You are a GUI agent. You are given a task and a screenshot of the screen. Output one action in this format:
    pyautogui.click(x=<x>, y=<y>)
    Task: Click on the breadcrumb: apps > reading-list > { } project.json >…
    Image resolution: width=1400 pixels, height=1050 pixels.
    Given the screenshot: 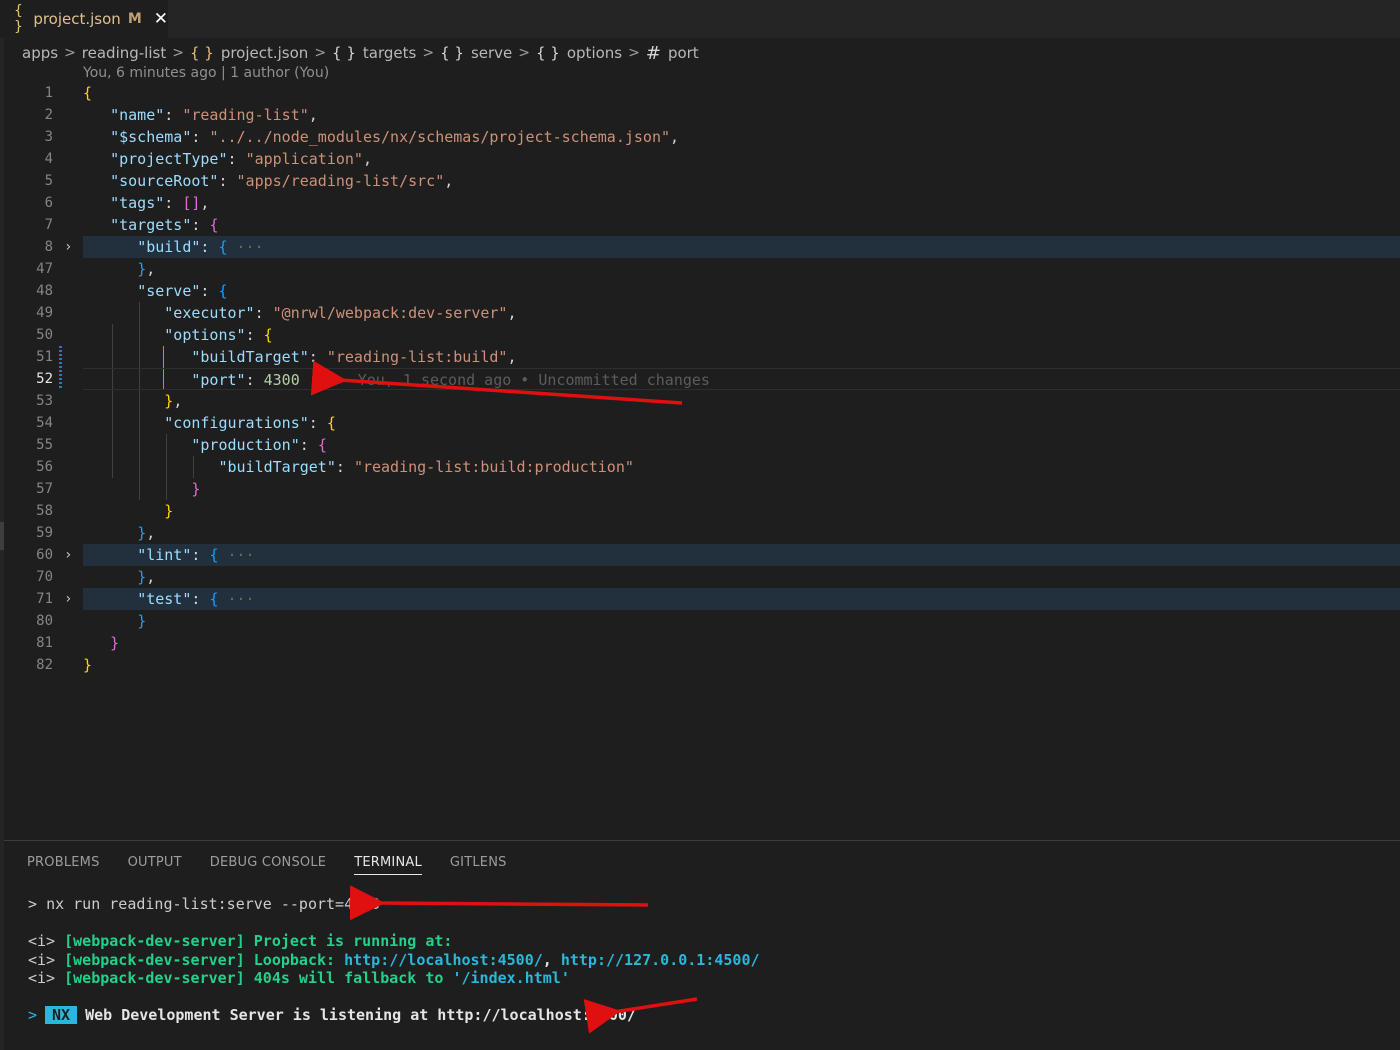 What is the action you would take?
    pyautogui.click(x=360, y=53)
    